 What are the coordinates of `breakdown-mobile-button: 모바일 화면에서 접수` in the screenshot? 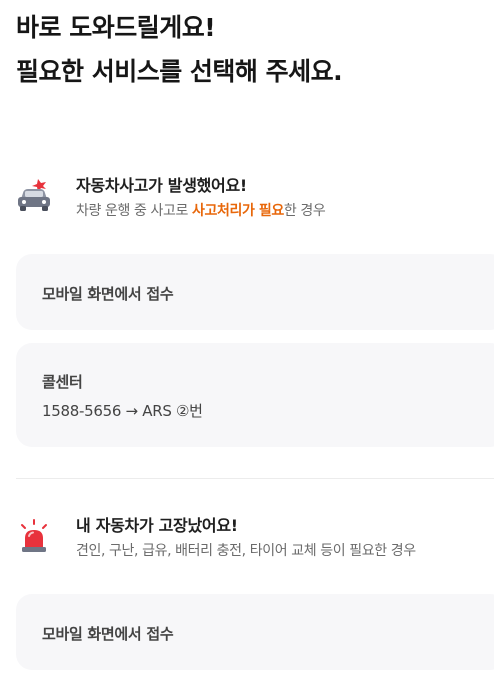 It's located at (255, 632).